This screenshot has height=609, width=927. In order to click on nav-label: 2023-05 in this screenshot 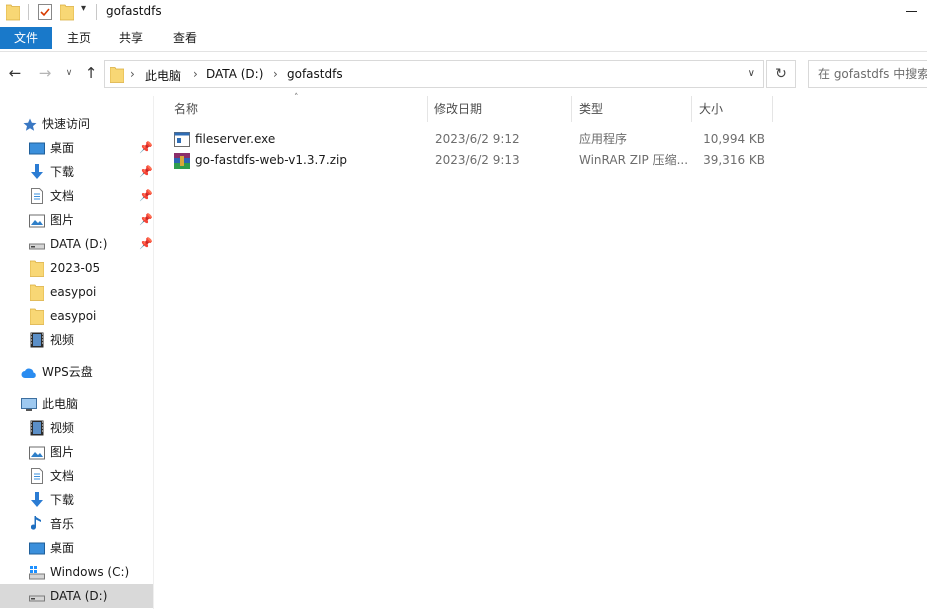, I will do `click(75, 268)`.